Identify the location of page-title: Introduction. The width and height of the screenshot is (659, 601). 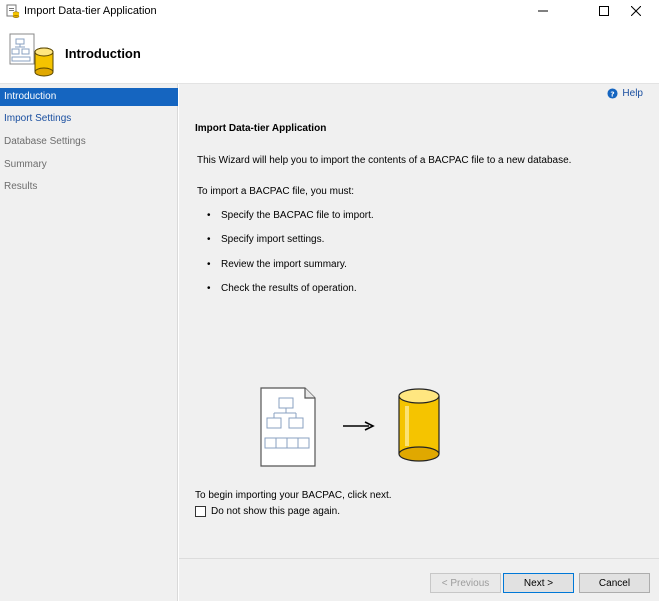
(103, 53).